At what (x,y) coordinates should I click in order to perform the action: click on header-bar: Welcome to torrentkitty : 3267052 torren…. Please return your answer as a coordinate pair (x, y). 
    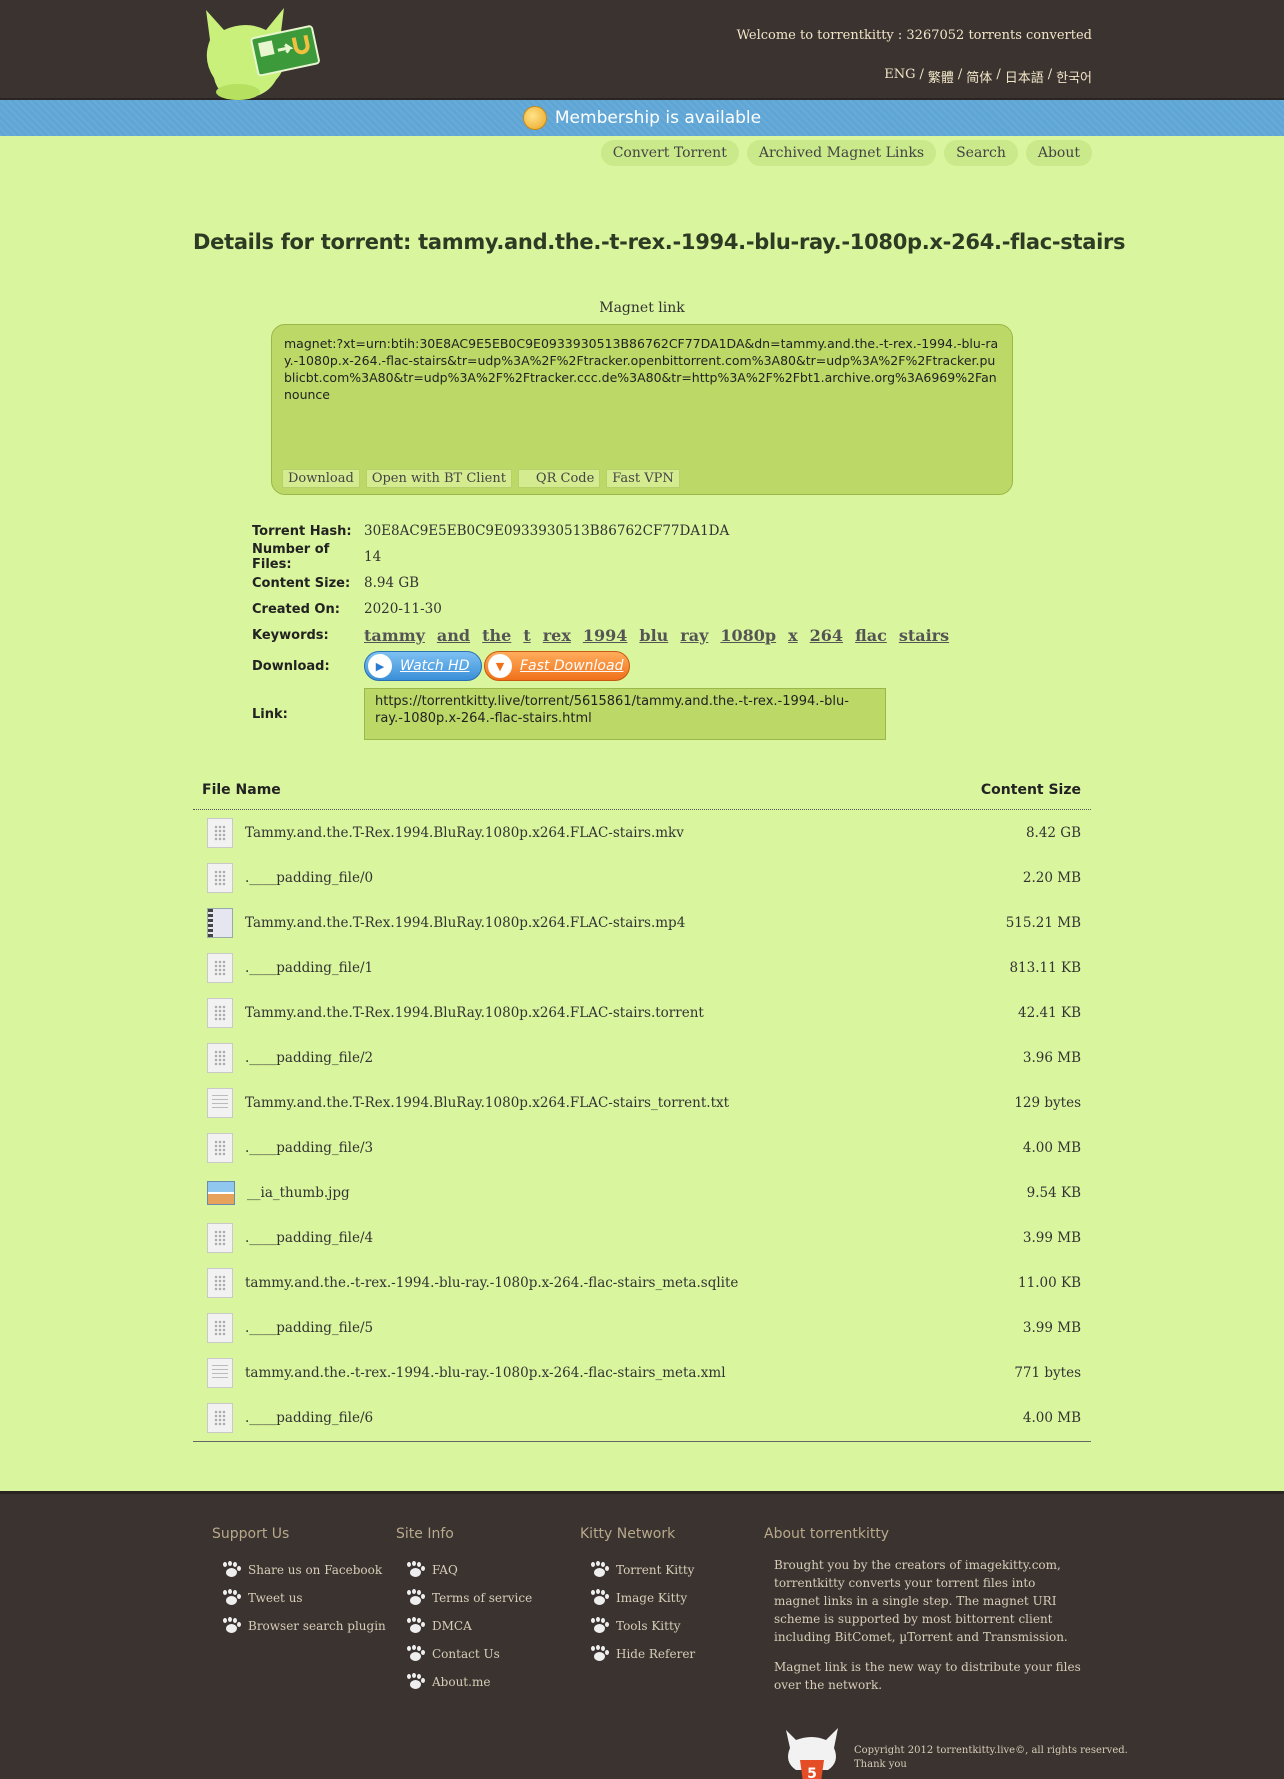
    Looking at the image, I should click on (642, 50).